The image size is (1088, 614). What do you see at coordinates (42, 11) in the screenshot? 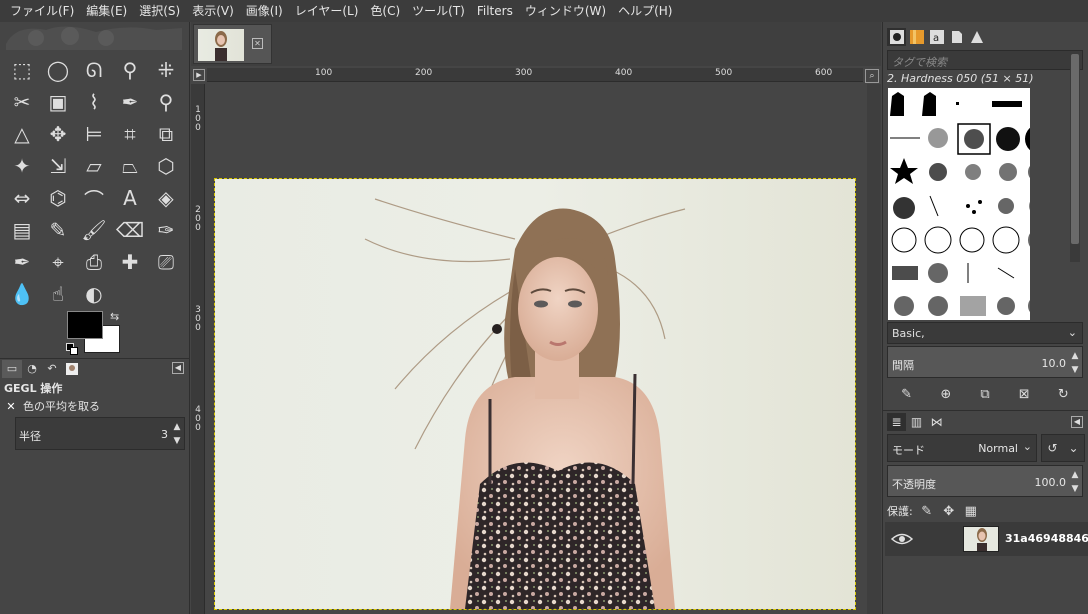
I see `menu-file: ファイル(F)` at bounding box center [42, 11].